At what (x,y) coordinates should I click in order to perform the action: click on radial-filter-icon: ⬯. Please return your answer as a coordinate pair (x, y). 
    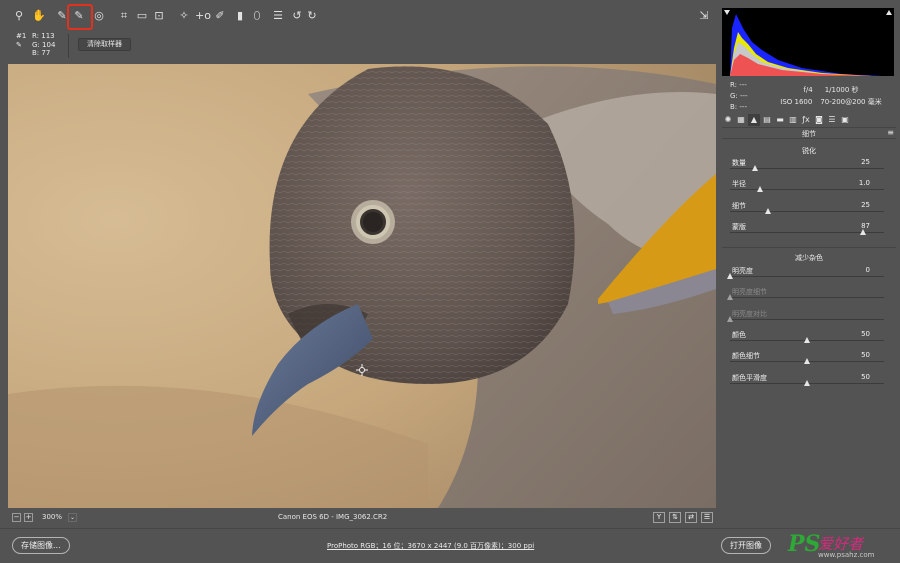
    Looking at the image, I should click on (257, 15).